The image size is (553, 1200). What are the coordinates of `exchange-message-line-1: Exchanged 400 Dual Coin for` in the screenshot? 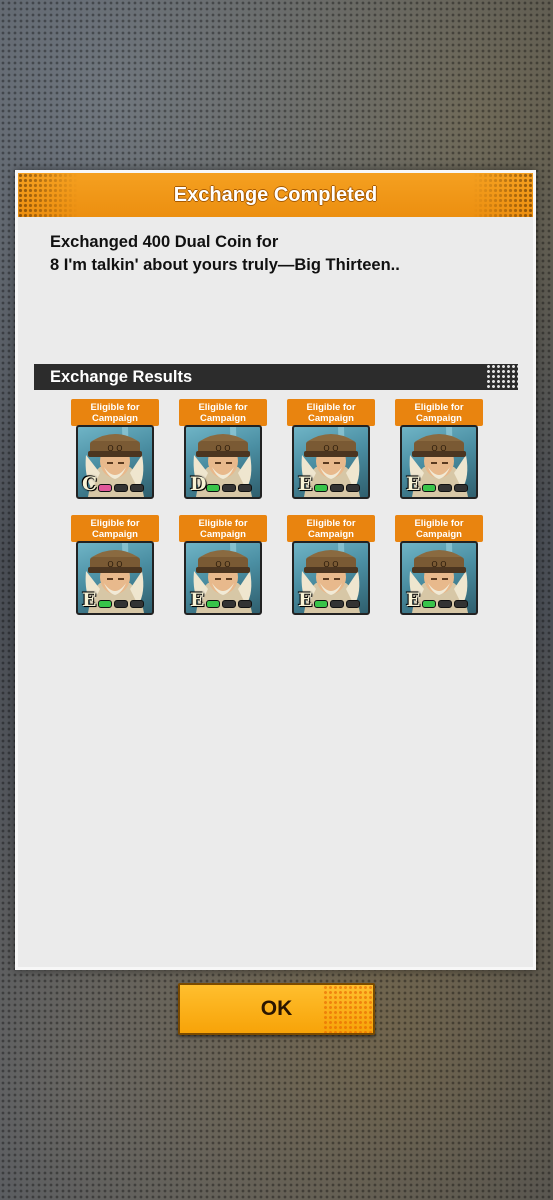 It's located at (164, 242).